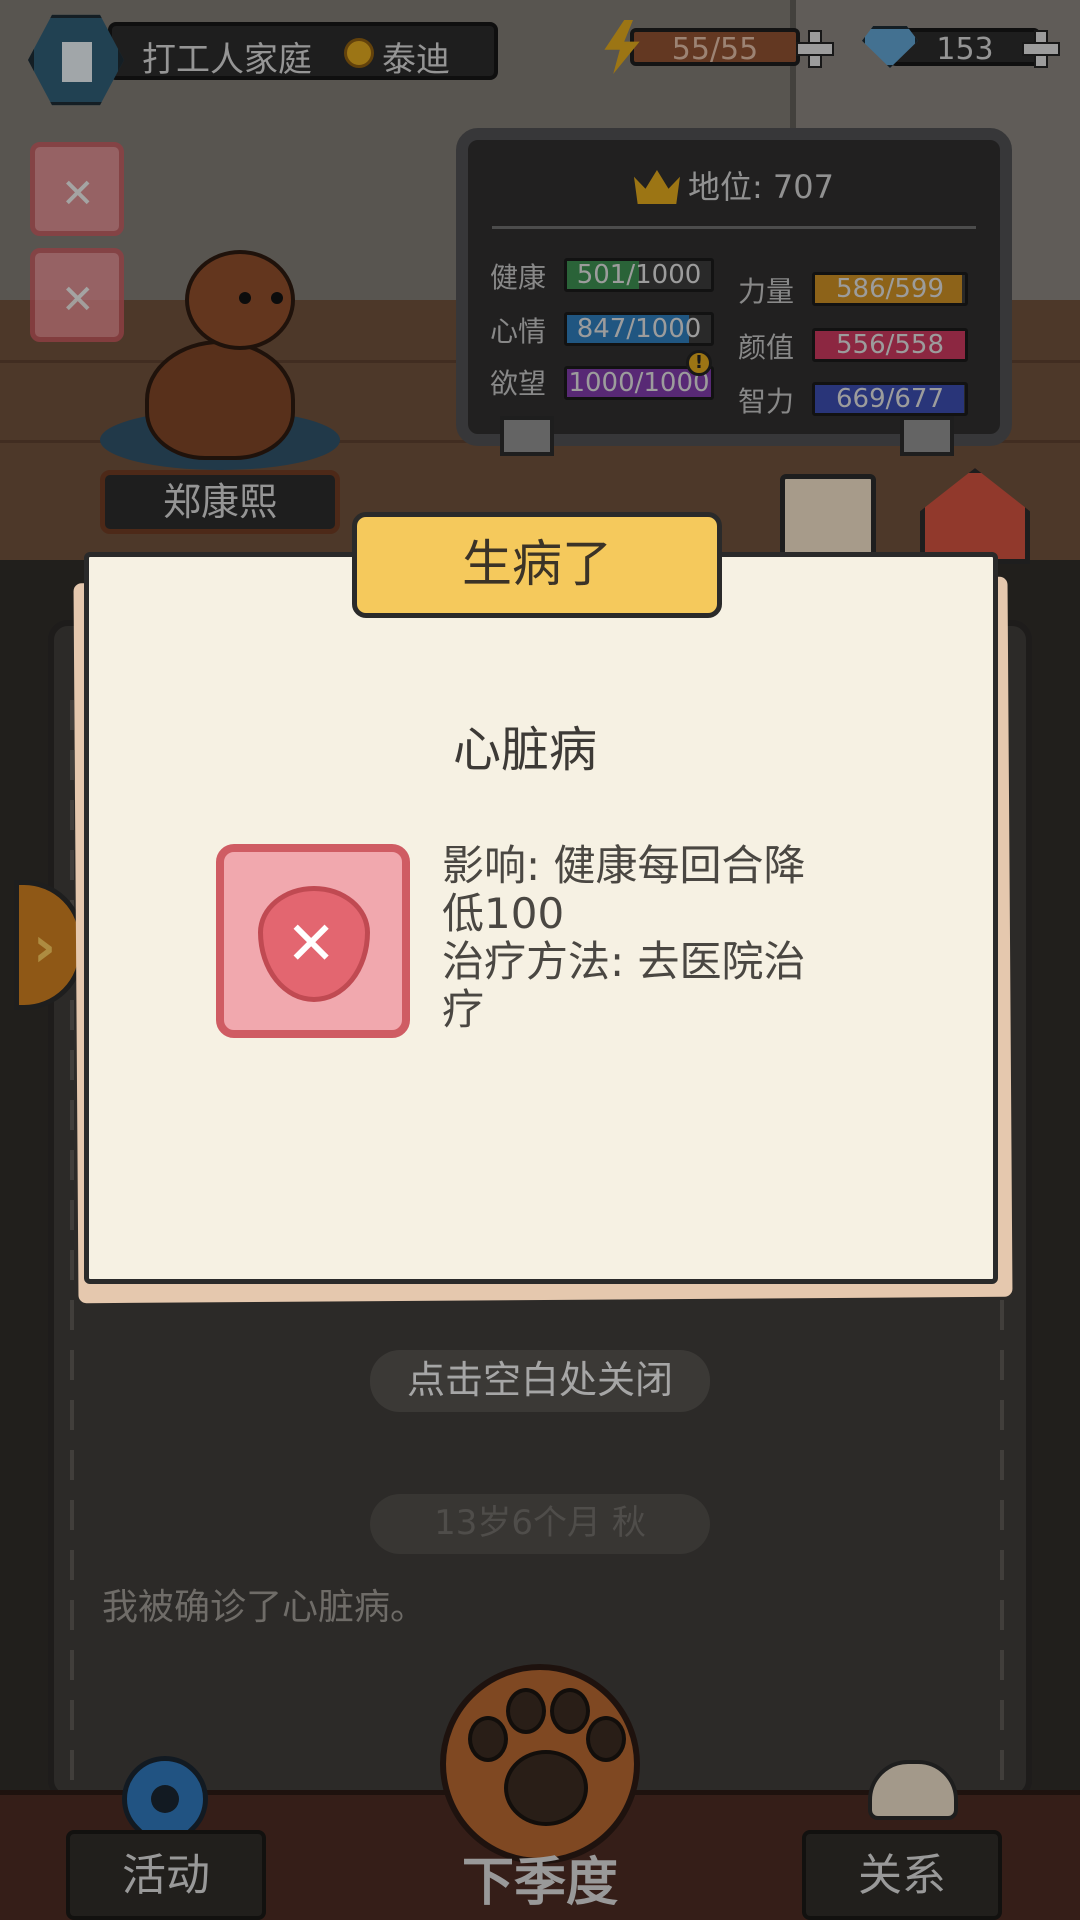 Image resolution: width=1080 pixels, height=1920 pixels. I want to click on heart-disease-large-icon: ✕, so click(313, 941).